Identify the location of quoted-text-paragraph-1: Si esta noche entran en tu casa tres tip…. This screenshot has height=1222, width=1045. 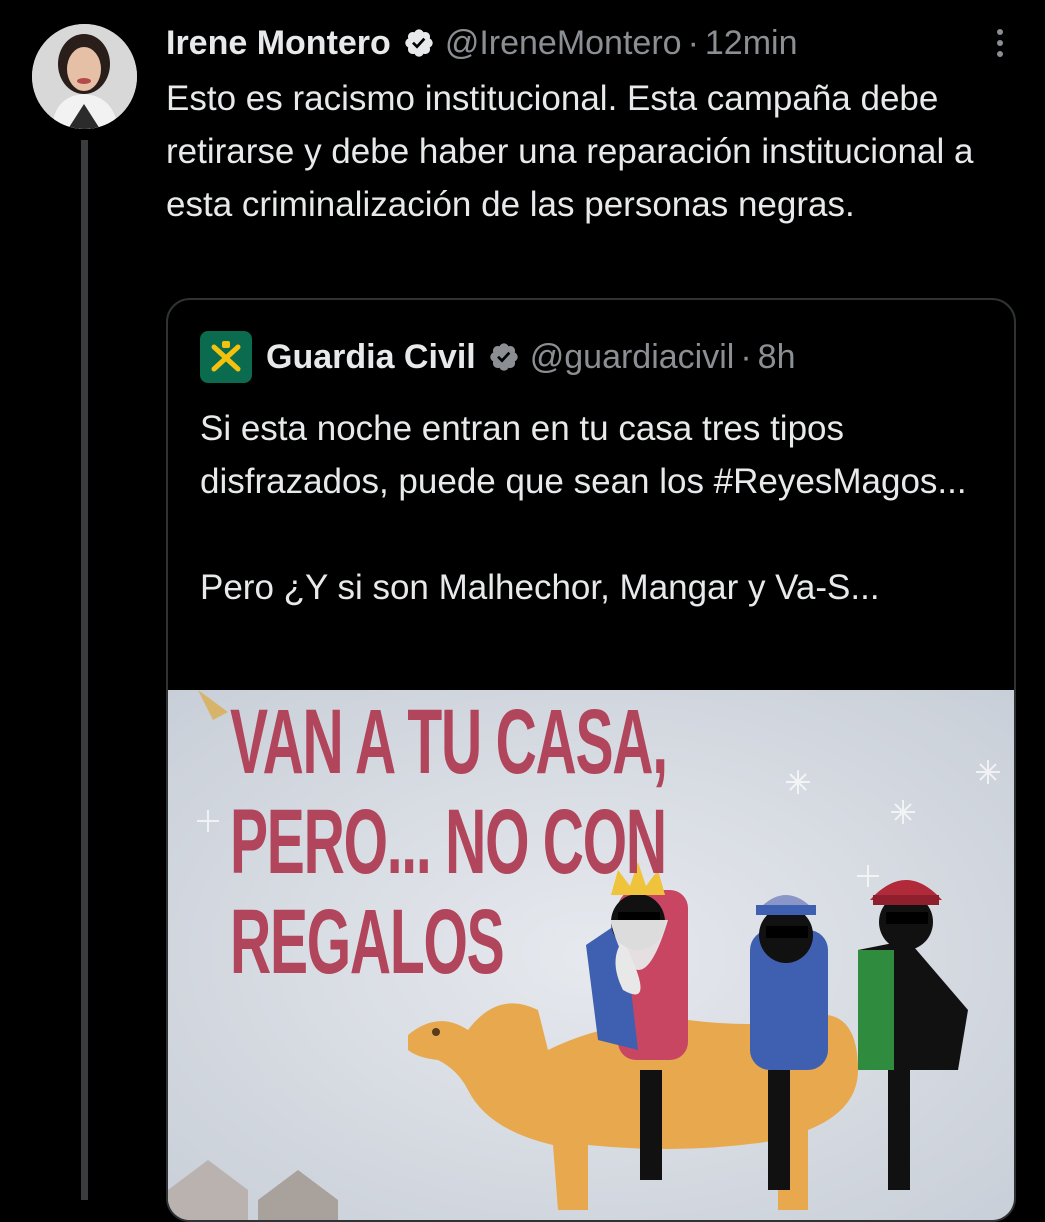
(583, 455).